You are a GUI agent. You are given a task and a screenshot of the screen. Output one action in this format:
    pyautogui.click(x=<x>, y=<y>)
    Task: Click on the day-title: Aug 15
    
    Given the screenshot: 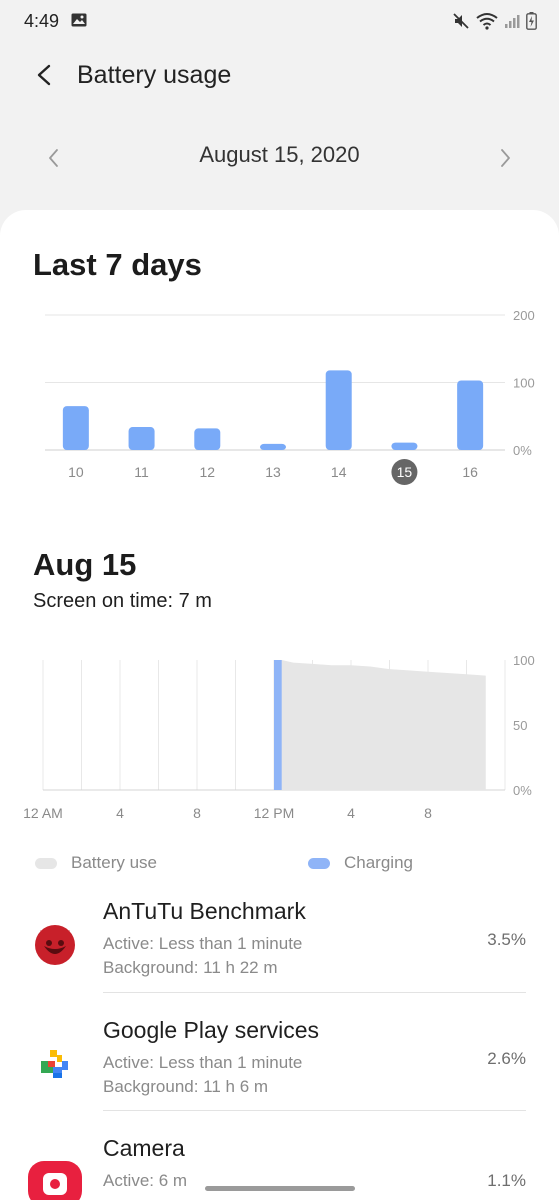 What is the action you would take?
    pyautogui.click(x=85, y=564)
    